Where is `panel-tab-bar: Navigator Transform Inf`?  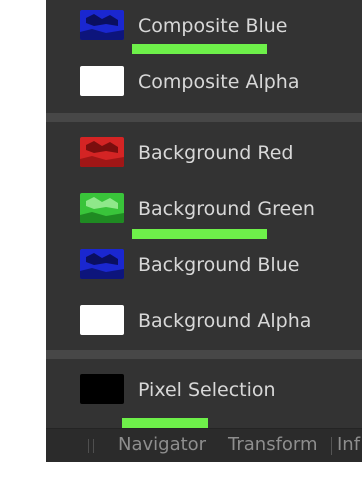
panel-tab-bar: Navigator Transform Inf is located at coordinates (204, 445).